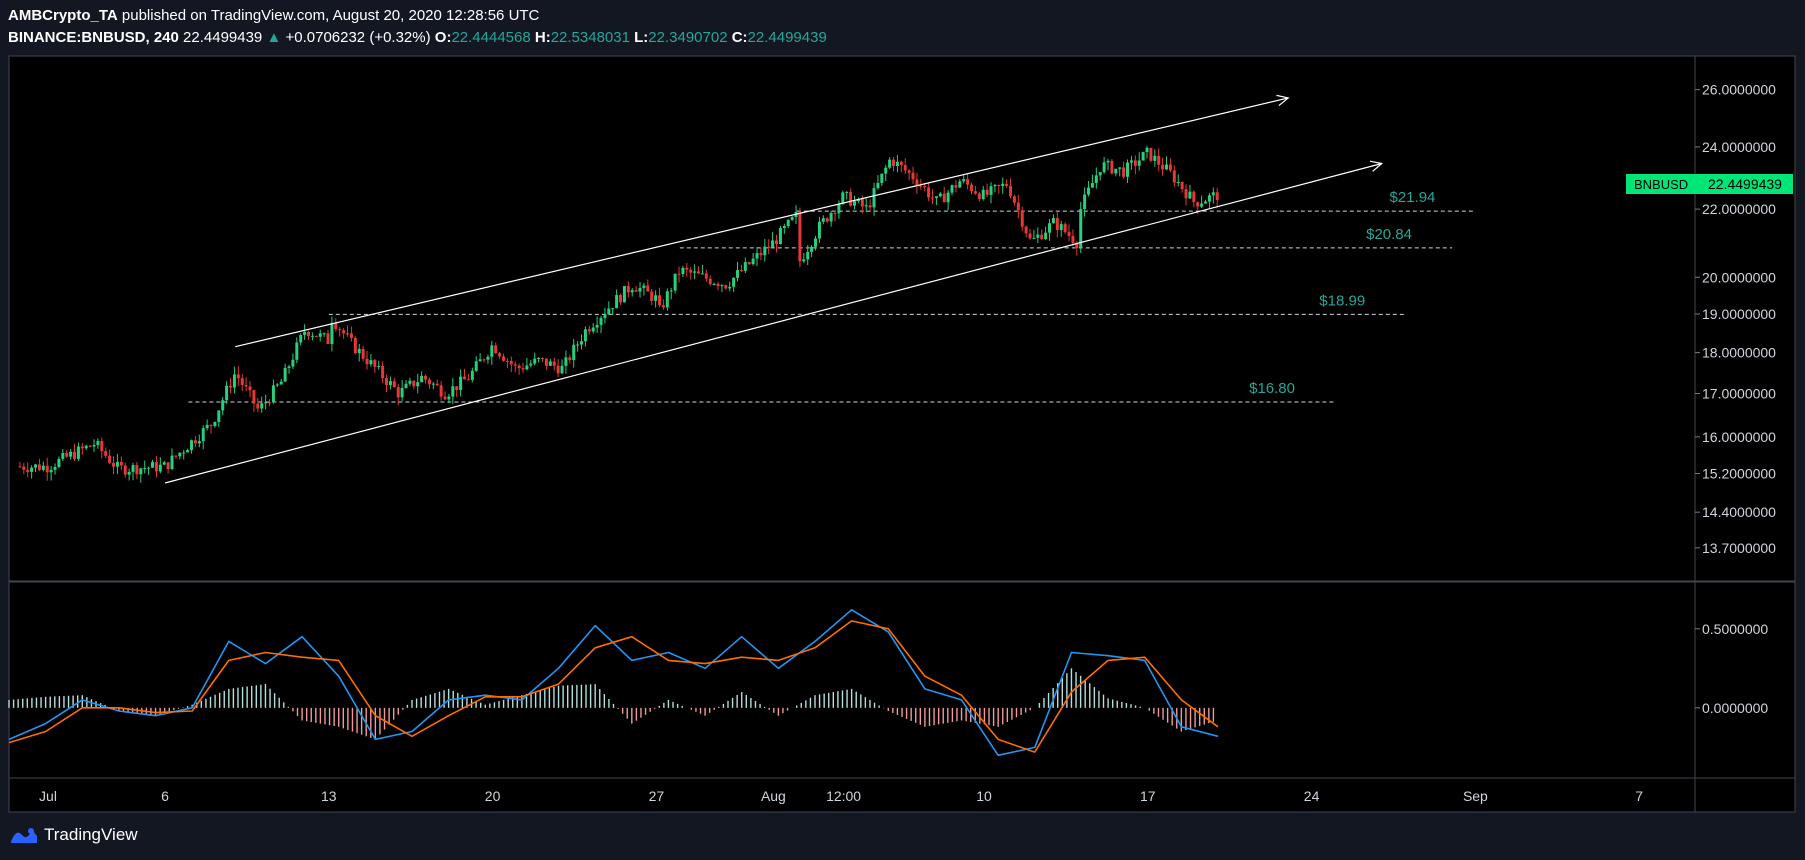 The image size is (1805, 860). I want to click on price-tick-label: 24.0000000, so click(1739, 147).